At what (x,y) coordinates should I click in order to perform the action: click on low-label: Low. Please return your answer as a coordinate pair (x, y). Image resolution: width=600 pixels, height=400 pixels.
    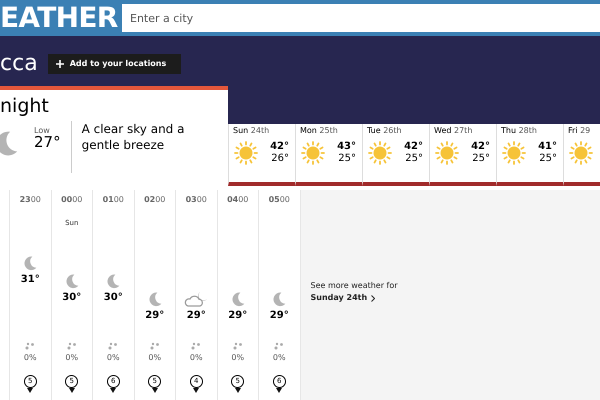
    Looking at the image, I should click on (42, 131).